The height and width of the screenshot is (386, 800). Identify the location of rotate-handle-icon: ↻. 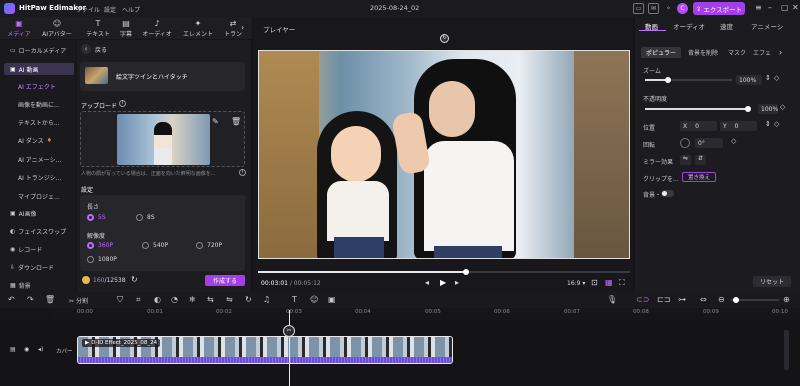
(444, 38).